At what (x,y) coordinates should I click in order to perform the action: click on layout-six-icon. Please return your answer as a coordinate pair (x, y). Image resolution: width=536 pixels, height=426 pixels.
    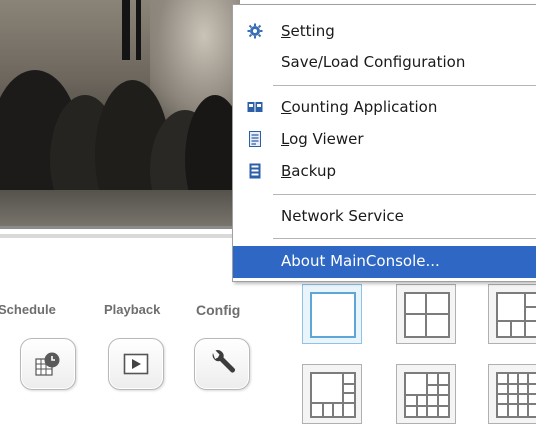
    Looking at the image, I should click on (516, 315).